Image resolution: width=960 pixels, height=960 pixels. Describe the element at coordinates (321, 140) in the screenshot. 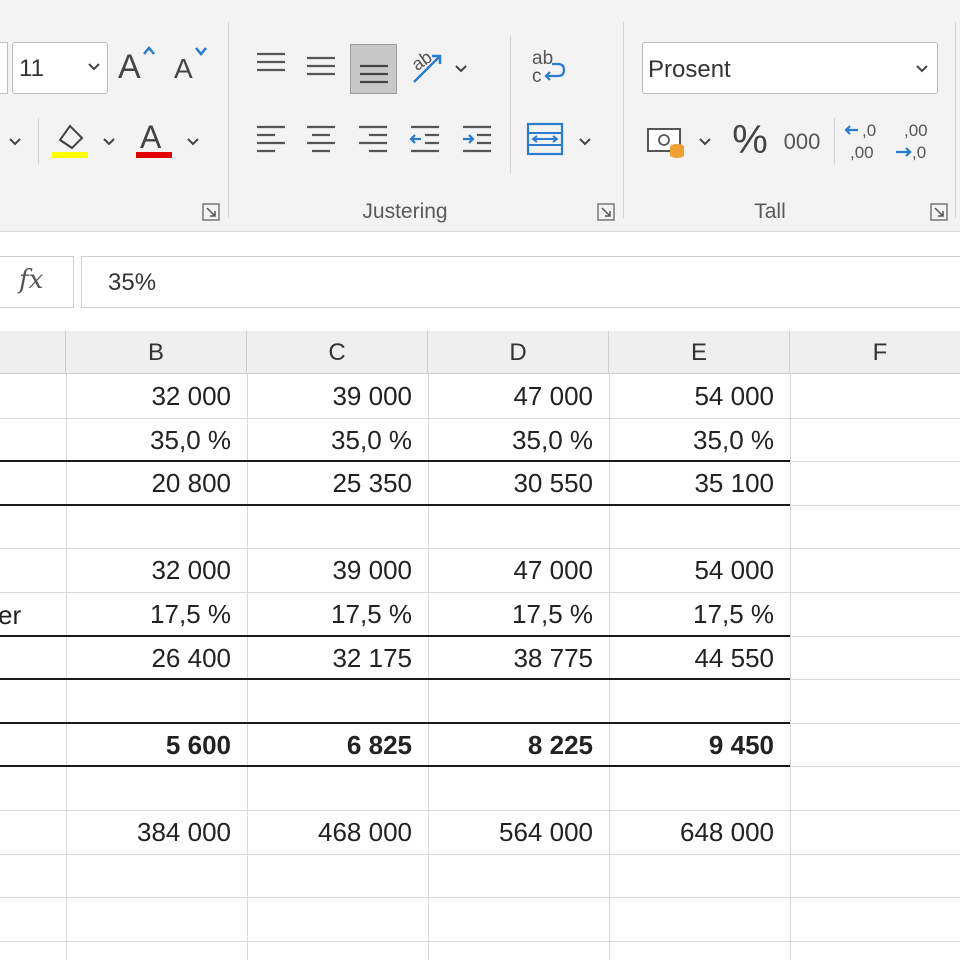

I see `align-center-icon` at that location.